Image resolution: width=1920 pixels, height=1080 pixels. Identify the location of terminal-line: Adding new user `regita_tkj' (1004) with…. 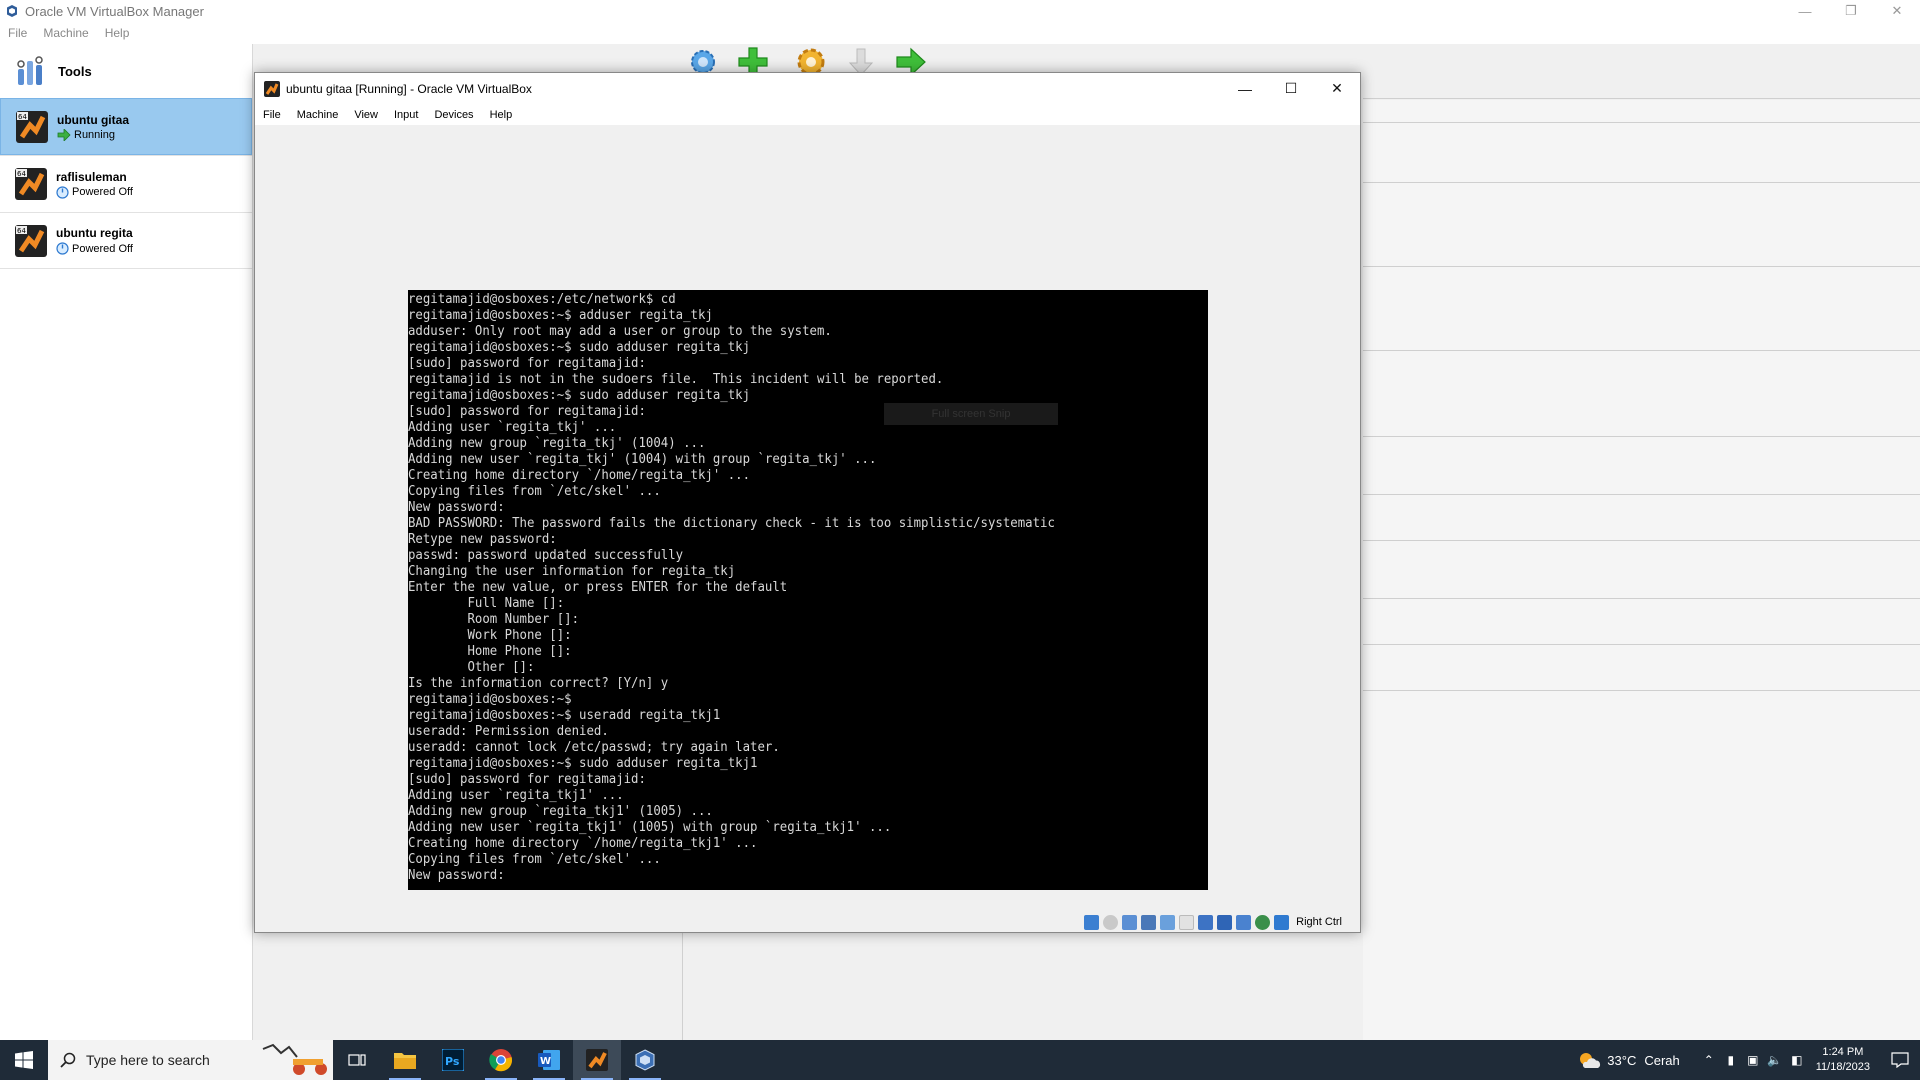
(642, 459).